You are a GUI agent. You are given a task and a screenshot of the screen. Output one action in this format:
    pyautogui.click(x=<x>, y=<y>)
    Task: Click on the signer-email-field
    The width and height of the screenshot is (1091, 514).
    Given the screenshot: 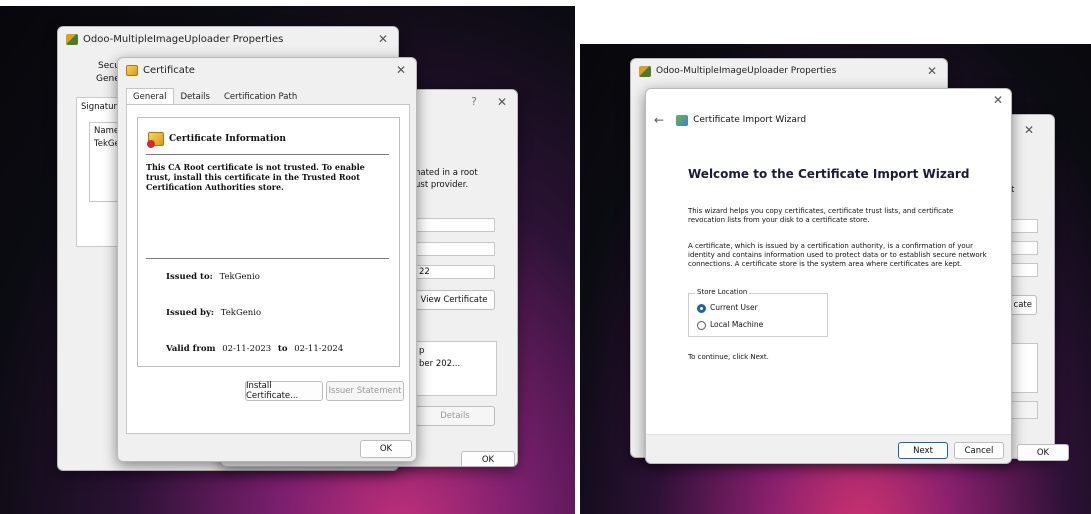 What is the action you would take?
    pyautogui.click(x=455, y=249)
    